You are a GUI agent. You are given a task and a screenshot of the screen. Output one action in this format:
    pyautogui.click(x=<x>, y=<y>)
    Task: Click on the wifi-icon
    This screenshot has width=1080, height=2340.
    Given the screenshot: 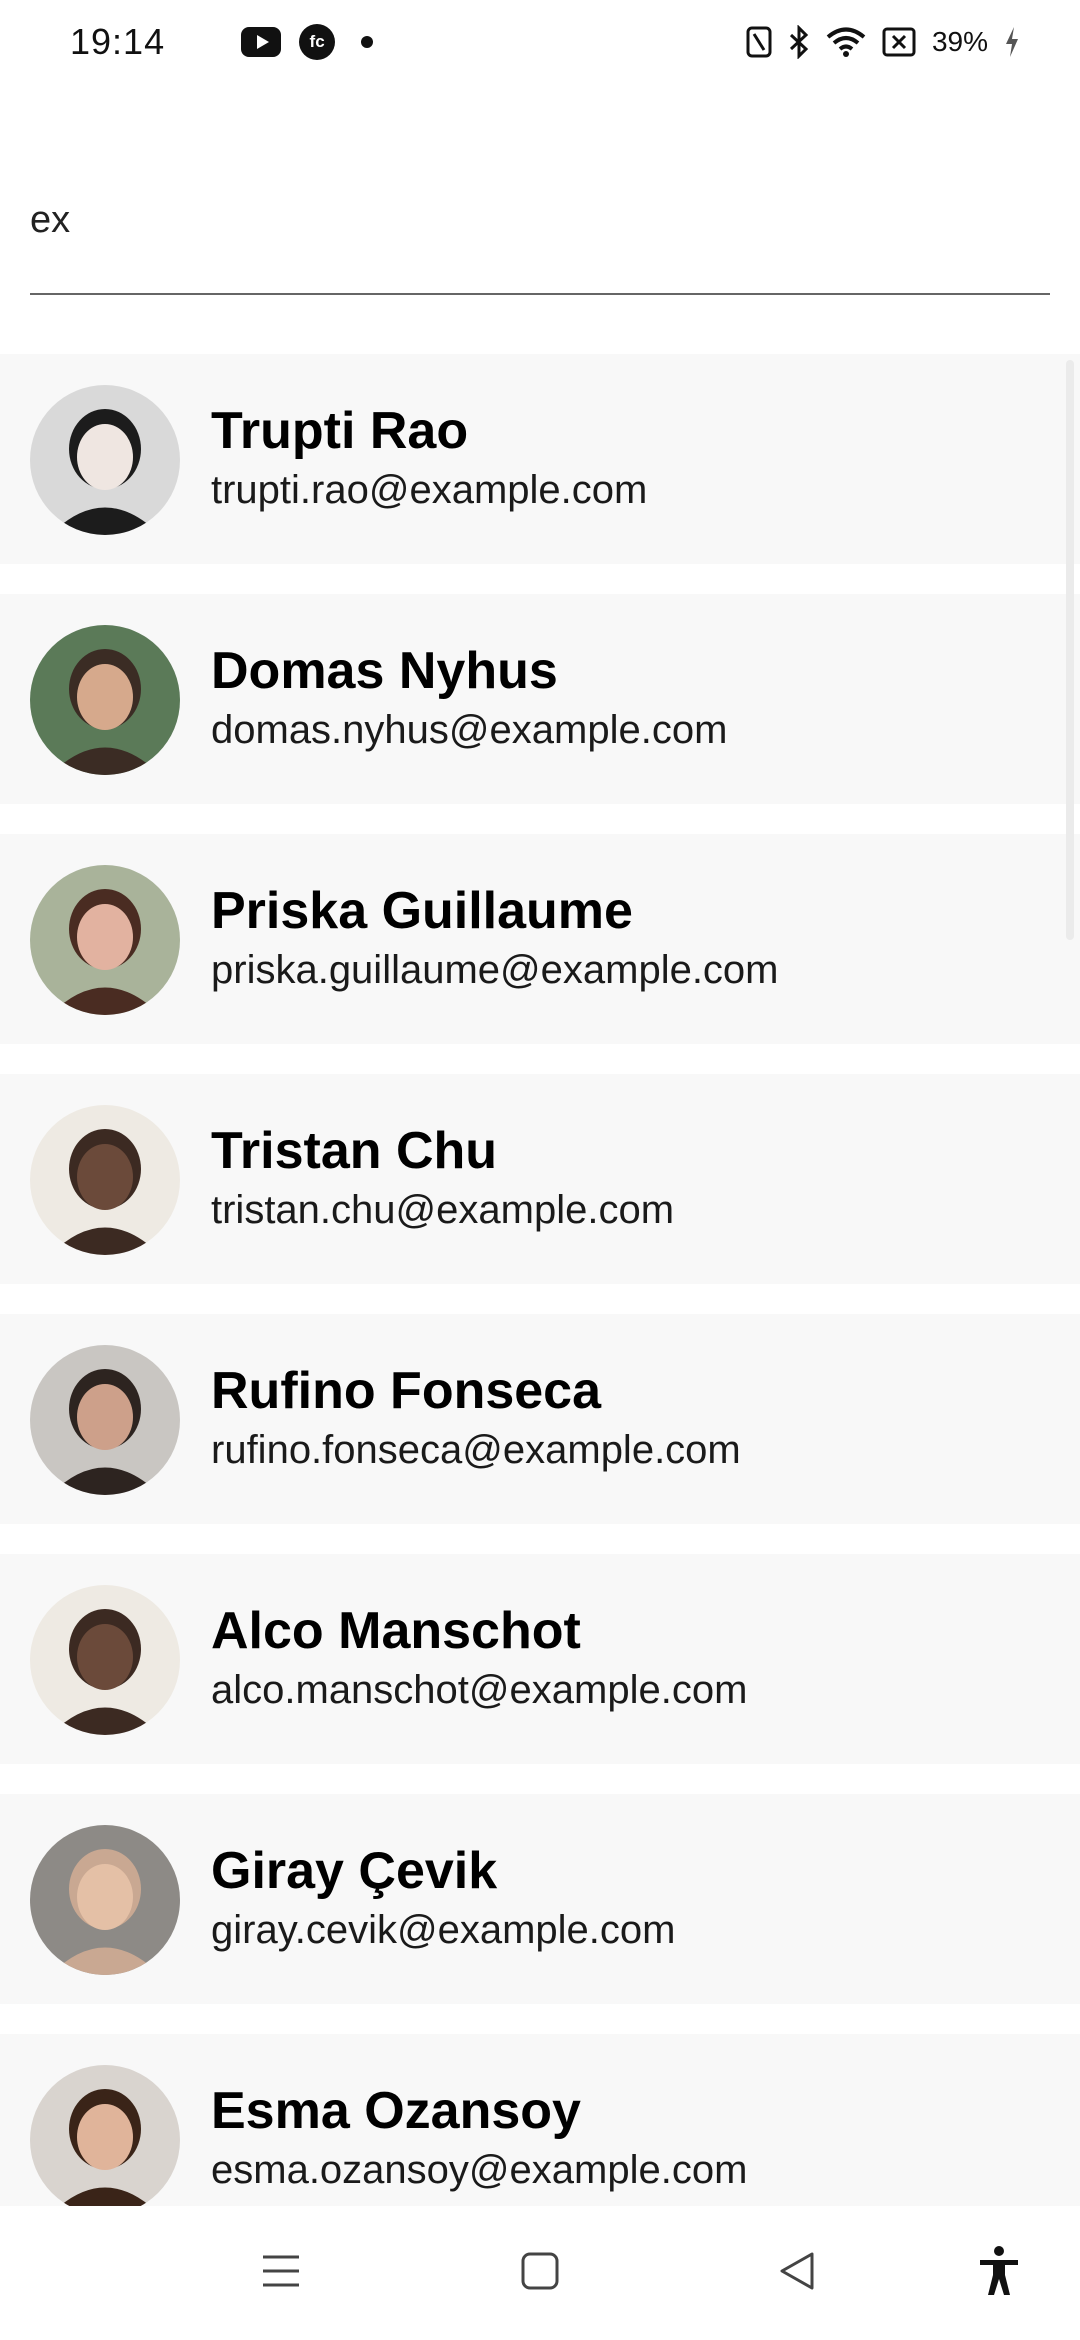 What is the action you would take?
    pyautogui.click(x=846, y=42)
    